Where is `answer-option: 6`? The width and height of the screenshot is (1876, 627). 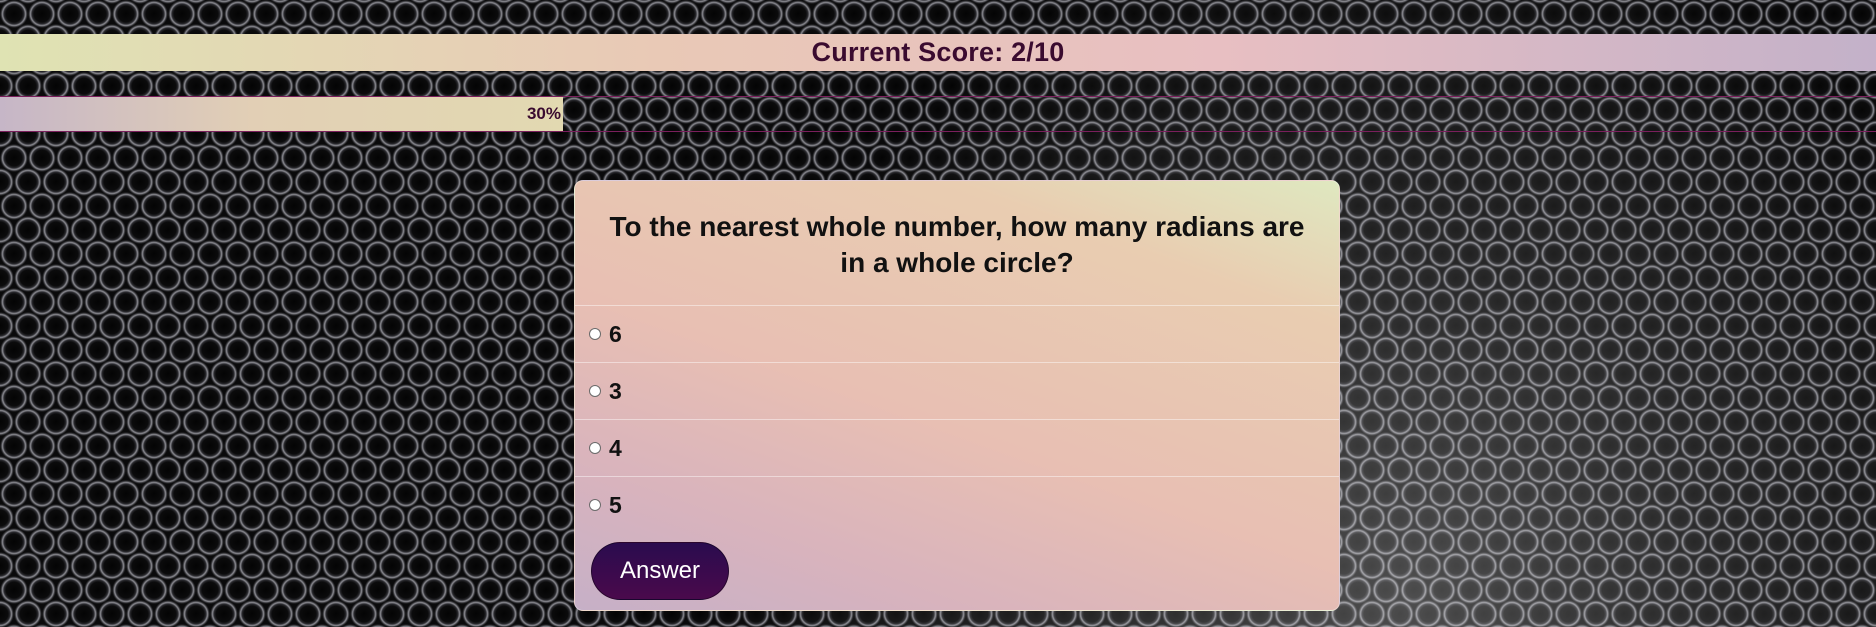
answer-option: 6 is located at coordinates (957, 333).